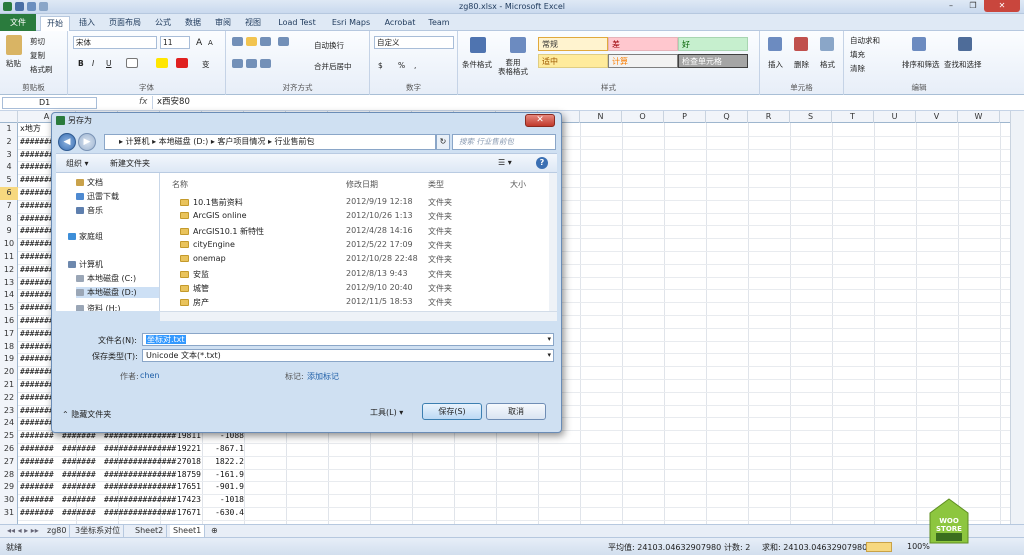  What do you see at coordinates (351, 23) in the screenshot?
I see `tab-esri-maps: Esri Maps` at bounding box center [351, 23].